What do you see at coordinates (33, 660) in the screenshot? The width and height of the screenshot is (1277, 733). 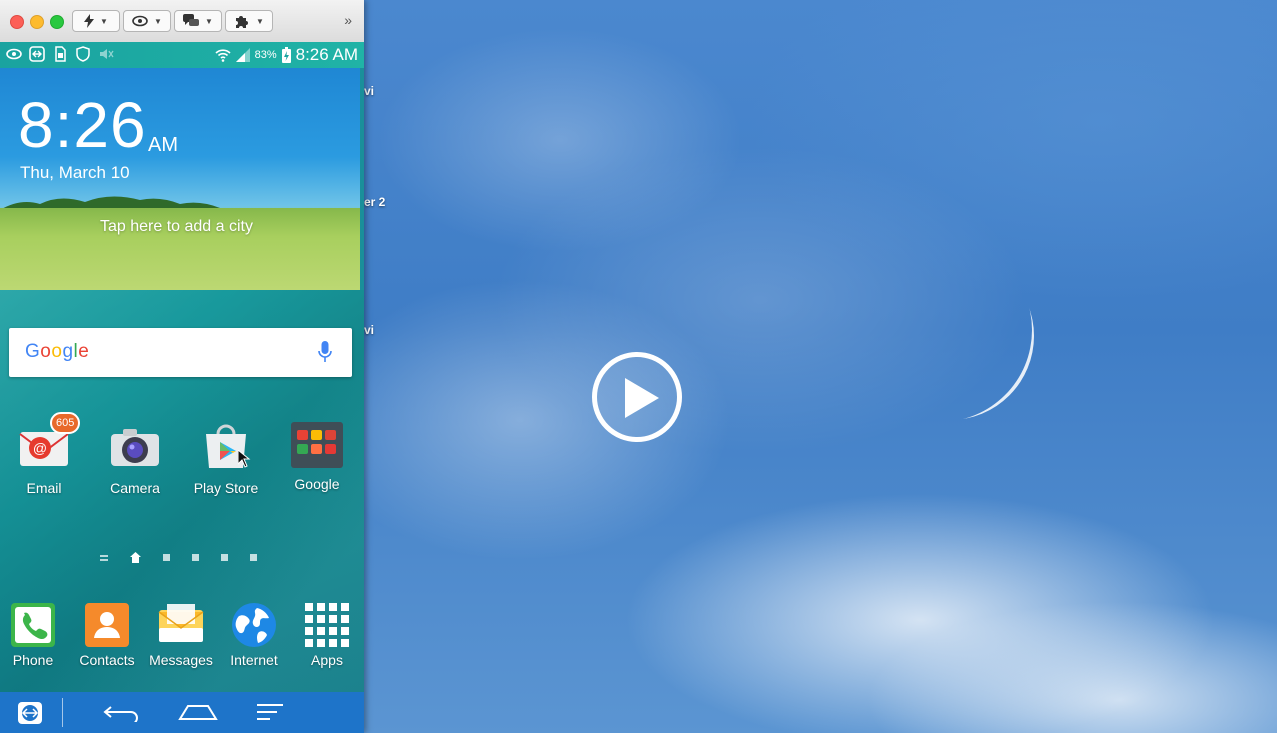 I see `app-label: Phone` at bounding box center [33, 660].